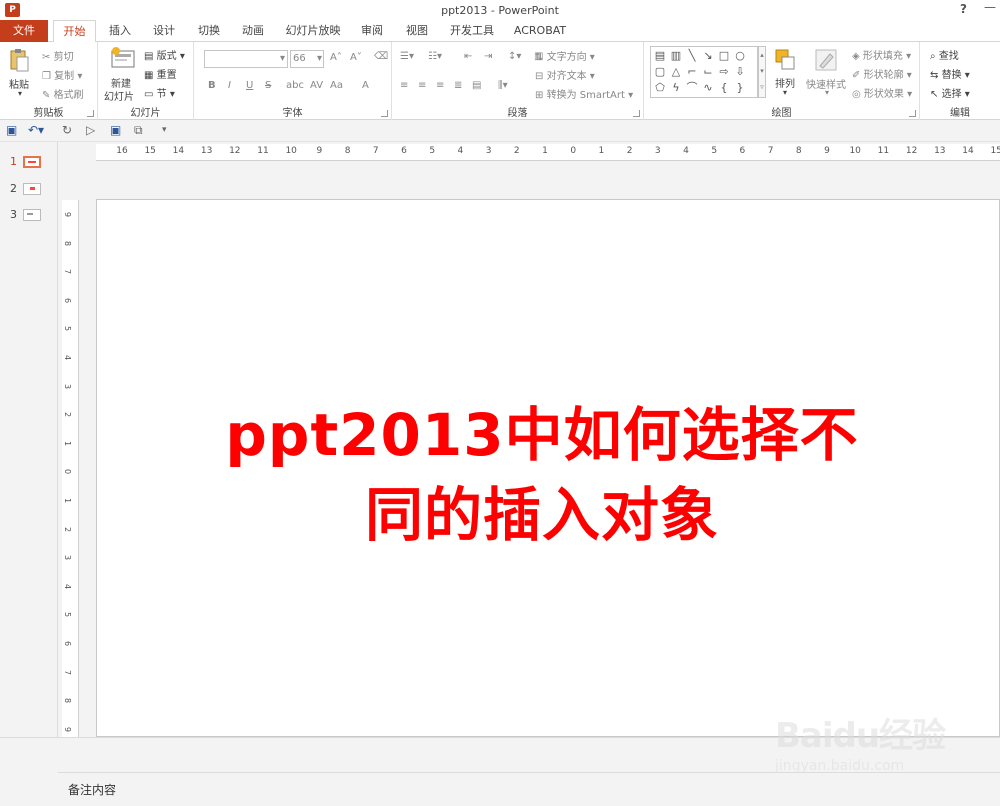  What do you see at coordinates (307, 59) in the screenshot?
I see `font-size-combo: 66 ▾` at bounding box center [307, 59].